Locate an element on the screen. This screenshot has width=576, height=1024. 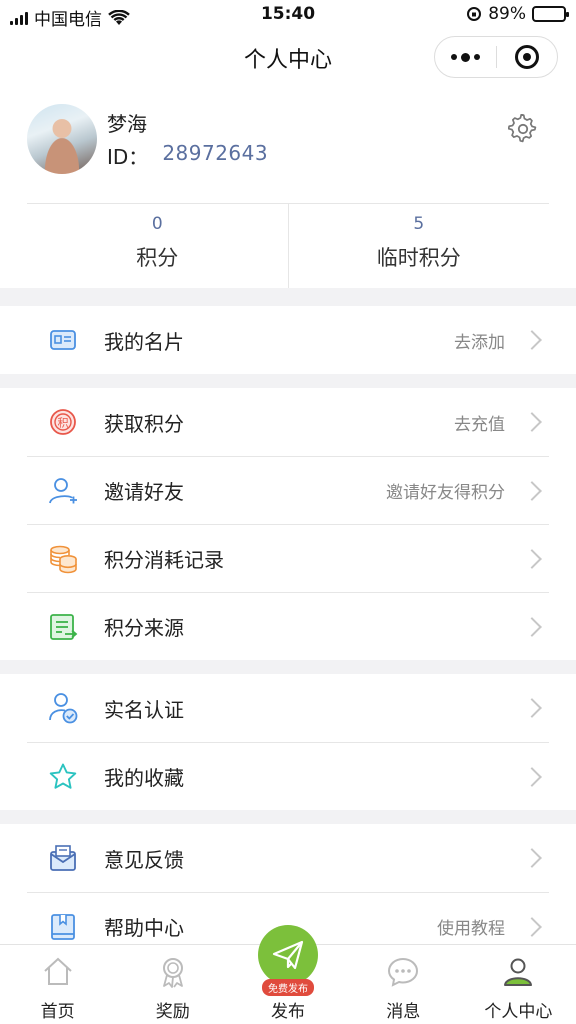
svg-text: 积 is located at coordinates (63, 423).